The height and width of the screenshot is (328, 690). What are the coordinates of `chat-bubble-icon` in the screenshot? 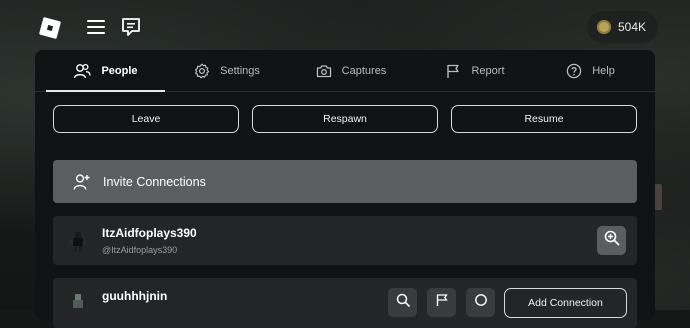 It's located at (481, 302).